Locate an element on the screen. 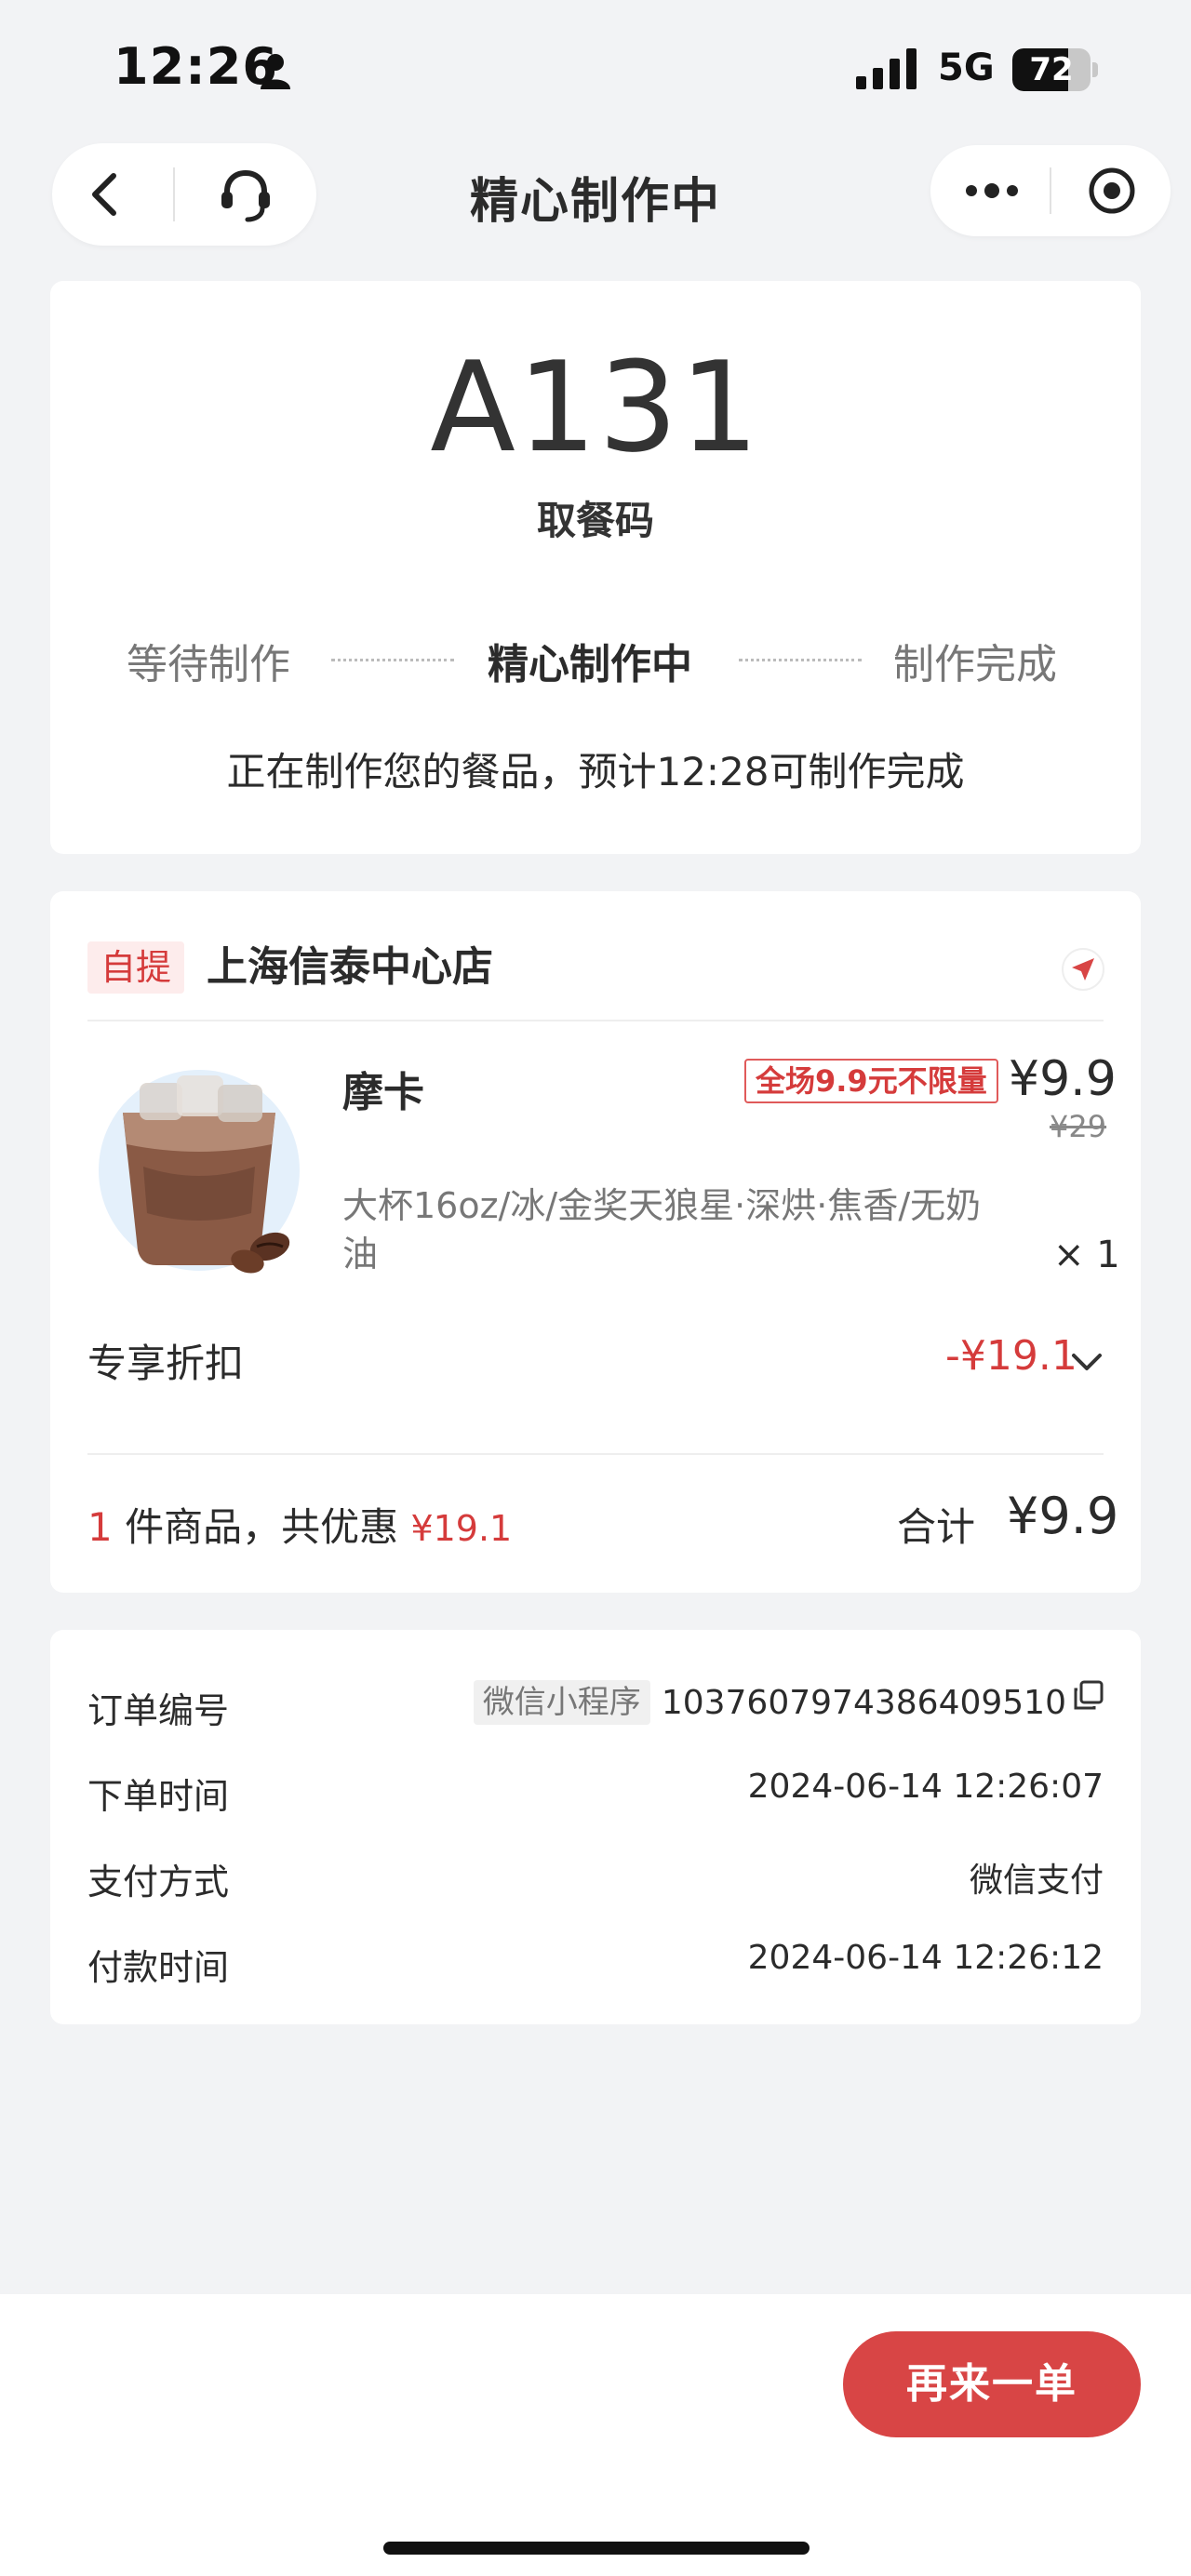 The height and width of the screenshot is (2576, 1191). bottom-action-bar: 再来一单 is located at coordinates (595, 2435).